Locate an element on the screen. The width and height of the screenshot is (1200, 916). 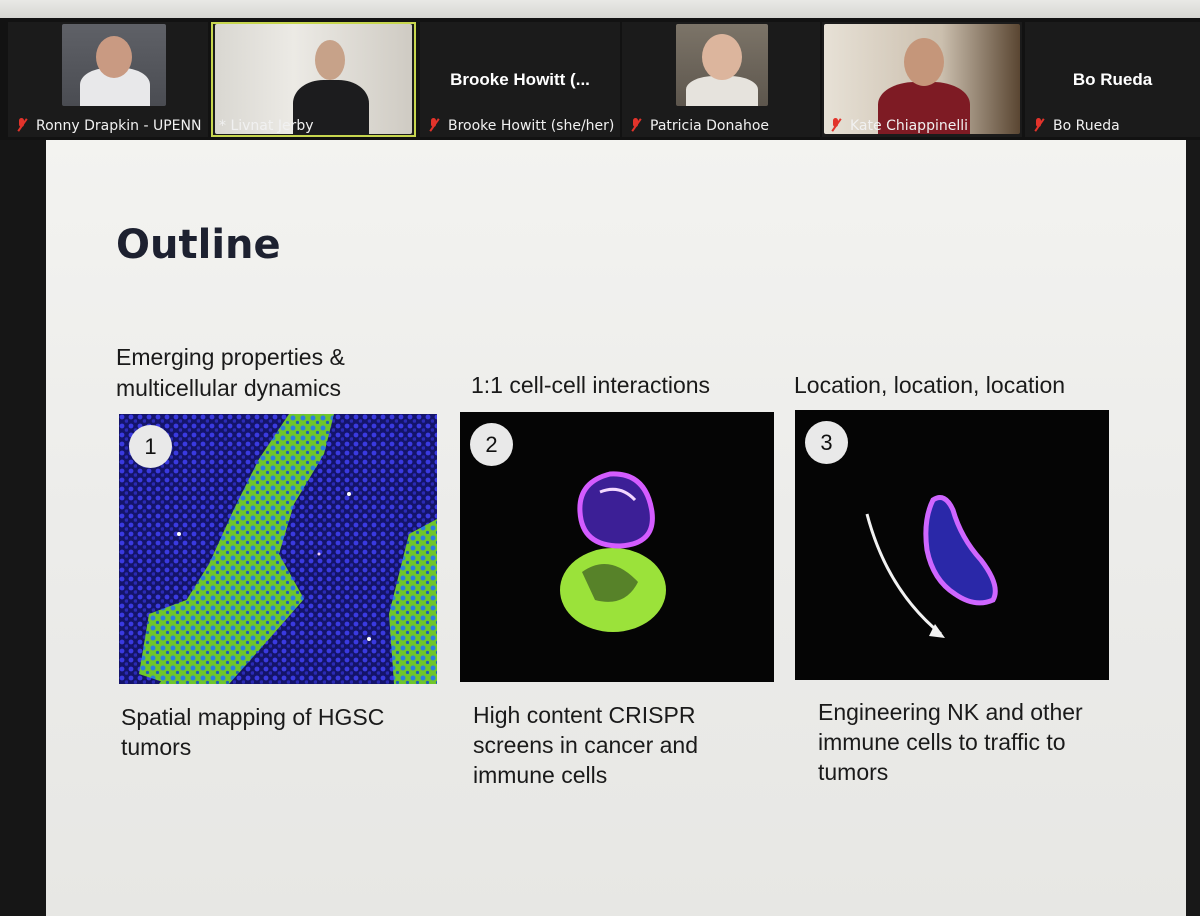
participant-tile: Ronny Drapkin - UPENN is located at coordinates (108, 79).